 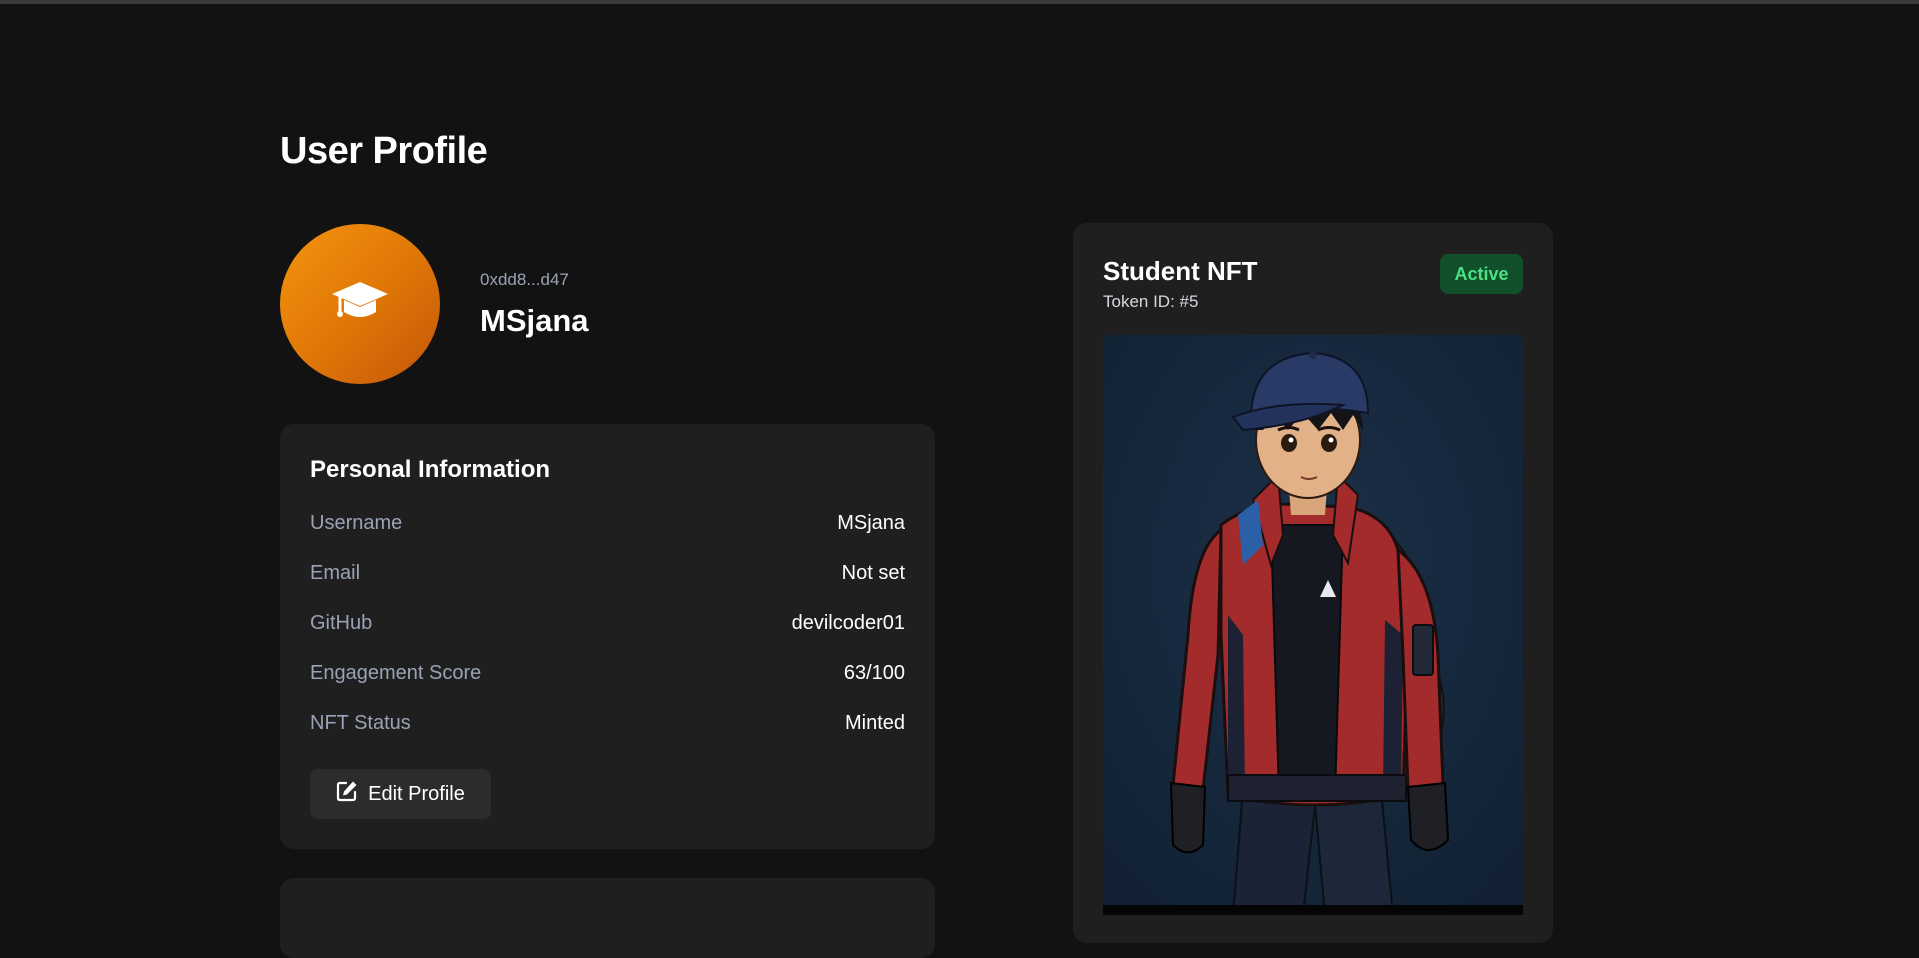 What do you see at coordinates (430, 469) in the screenshot?
I see `personal-info-title: Personal Information` at bounding box center [430, 469].